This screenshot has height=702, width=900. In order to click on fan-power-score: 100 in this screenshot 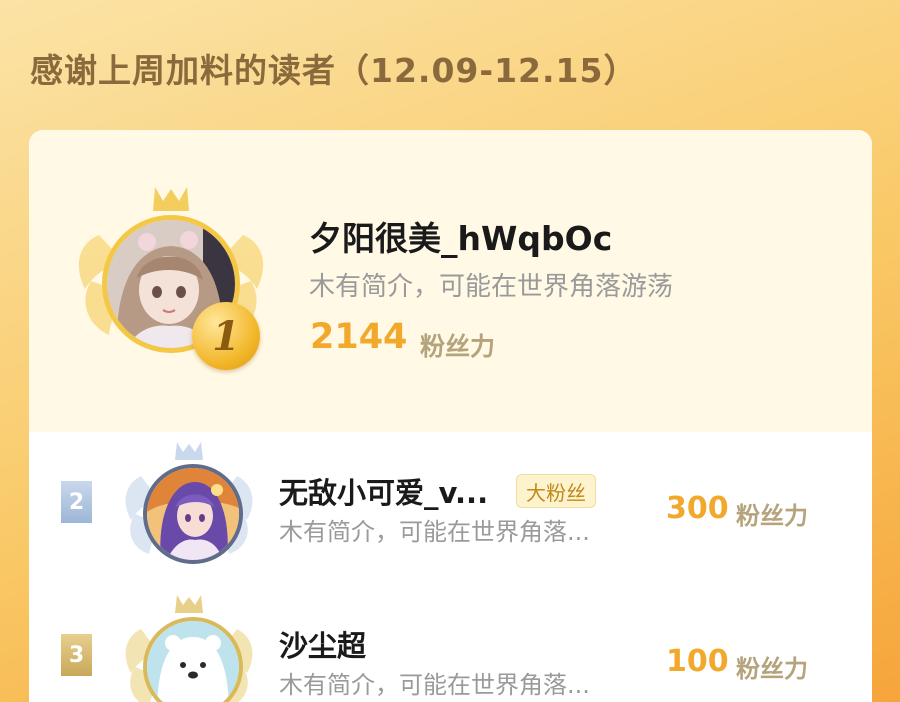, I will do `click(697, 661)`.